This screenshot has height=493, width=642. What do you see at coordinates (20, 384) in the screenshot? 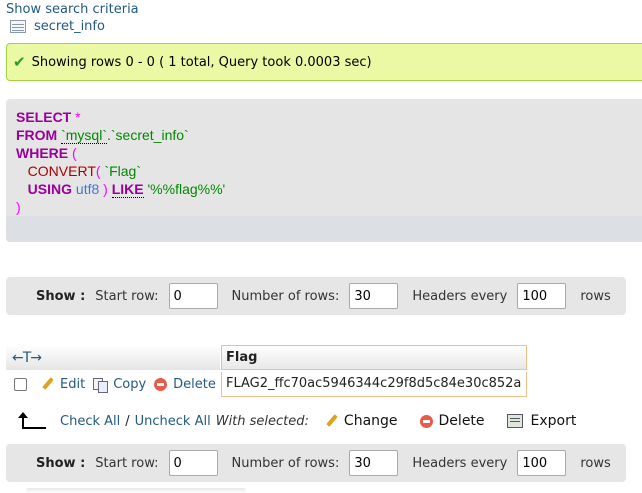
I see `row-checkbox` at bounding box center [20, 384].